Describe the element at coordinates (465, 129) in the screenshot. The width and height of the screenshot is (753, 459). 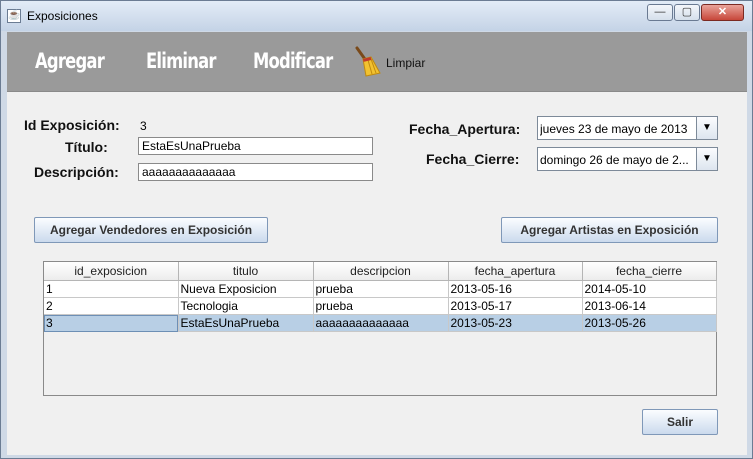
I see `fecha-apertura-label: Fecha_Apertura:` at that location.